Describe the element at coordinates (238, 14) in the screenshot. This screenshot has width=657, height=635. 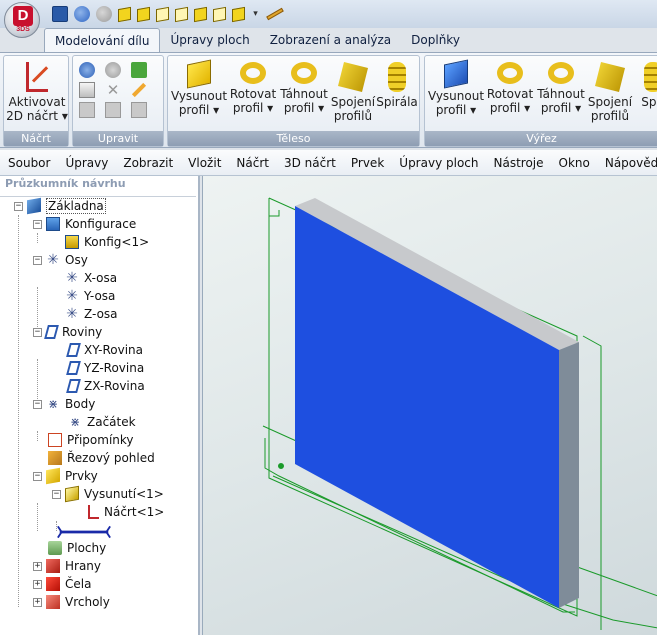
I see `view-iso-icon` at that location.